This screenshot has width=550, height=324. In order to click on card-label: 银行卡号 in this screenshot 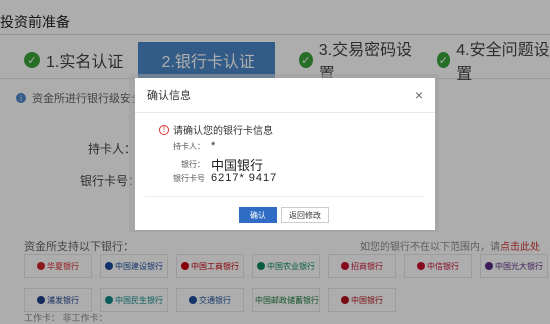, I will do `click(189, 178)`.